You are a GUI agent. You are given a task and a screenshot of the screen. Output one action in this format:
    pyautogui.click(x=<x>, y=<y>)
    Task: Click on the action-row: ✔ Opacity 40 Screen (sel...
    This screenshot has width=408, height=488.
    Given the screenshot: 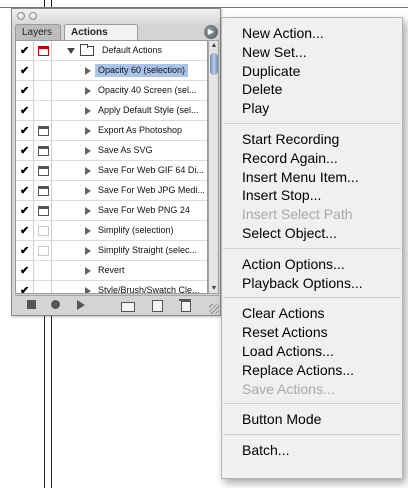 What is the action you would take?
    pyautogui.click(x=111, y=91)
    